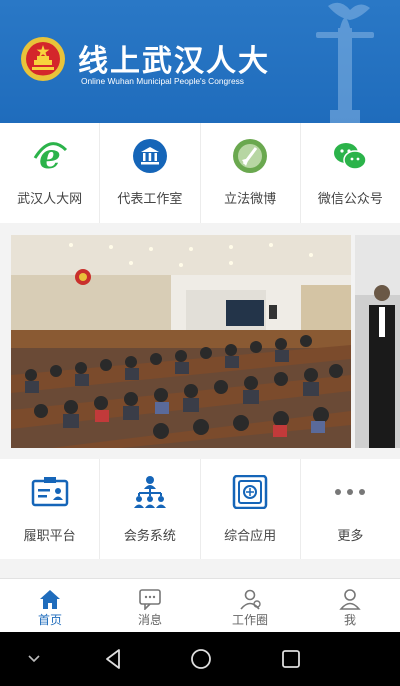  Describe the element at coordinates (377, 341) in the screenshot. I see `banner-next-image` at that location.